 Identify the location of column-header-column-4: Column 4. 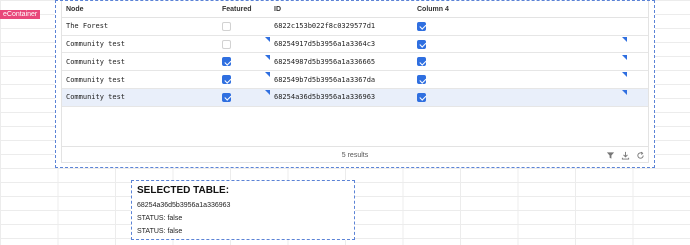
(433, 9).